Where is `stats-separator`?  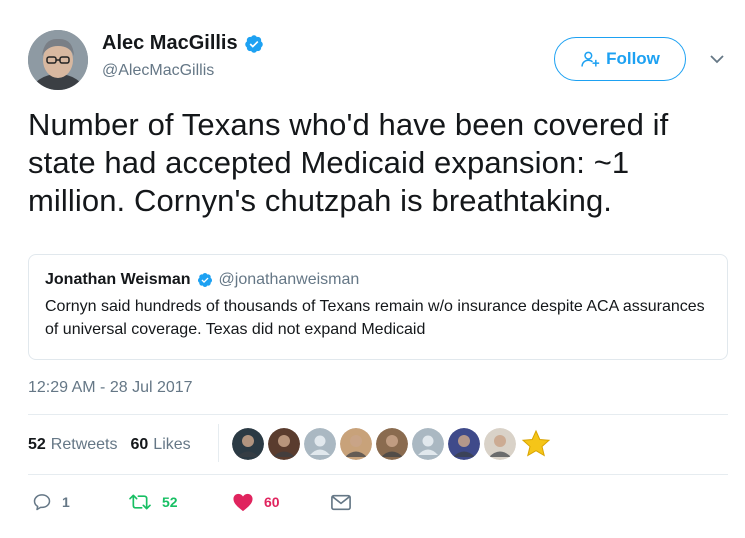
stats-separator is located at coordinates (218, 443).